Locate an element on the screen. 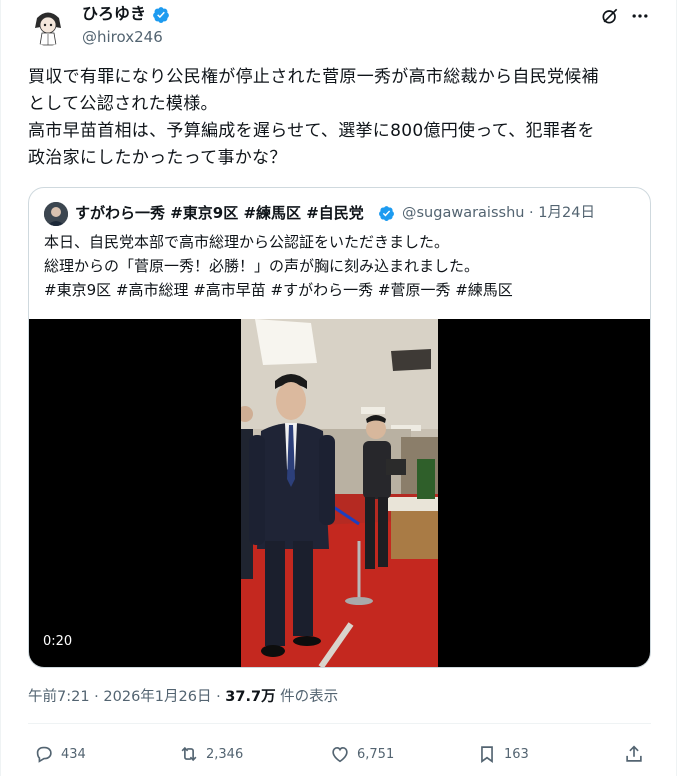 This screenshot has height=776, width=677. author-handle: @hirox246 is located at coordinates (122, 37).